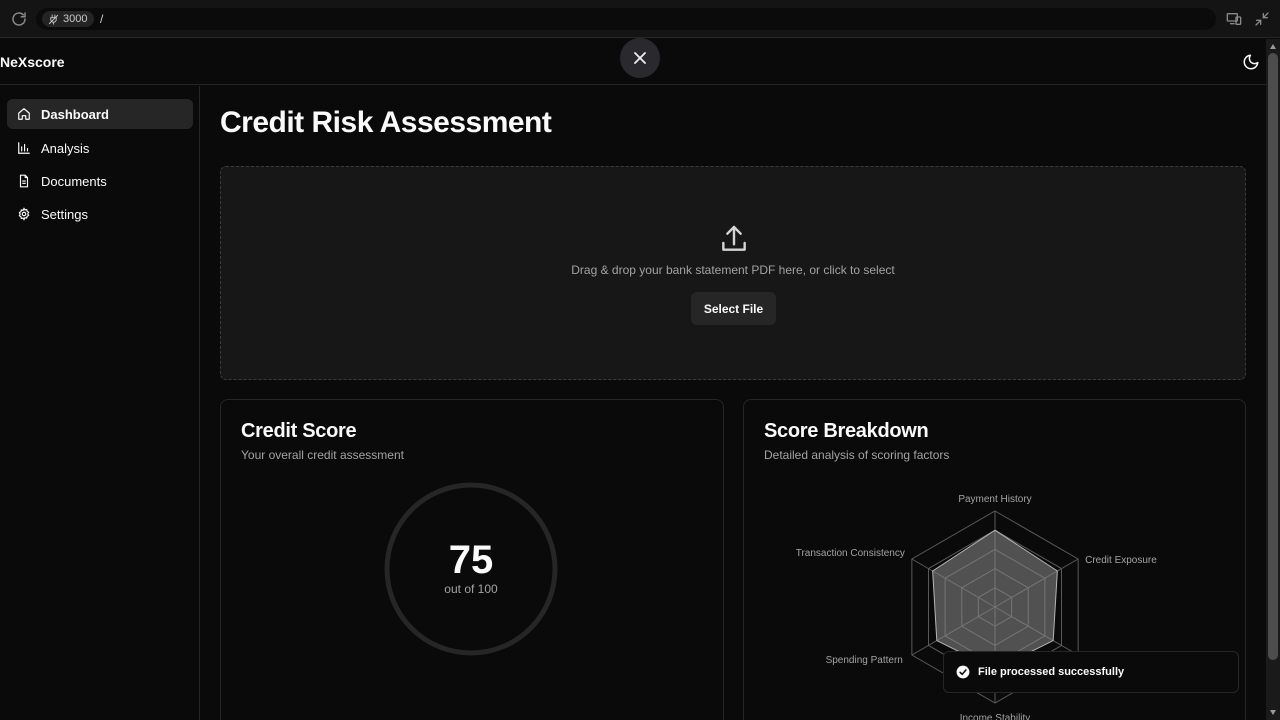 This screenshot has width=1280, height=720. I want to click on sidebar-item-label: Analysis, so click(65, 148).